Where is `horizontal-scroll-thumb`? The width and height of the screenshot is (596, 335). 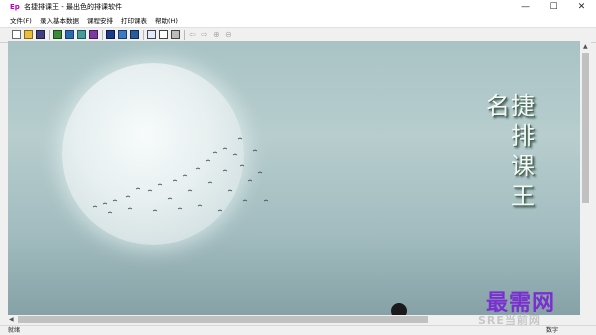
horizontal-scroll-thumb is located at coordinates (223, 319).